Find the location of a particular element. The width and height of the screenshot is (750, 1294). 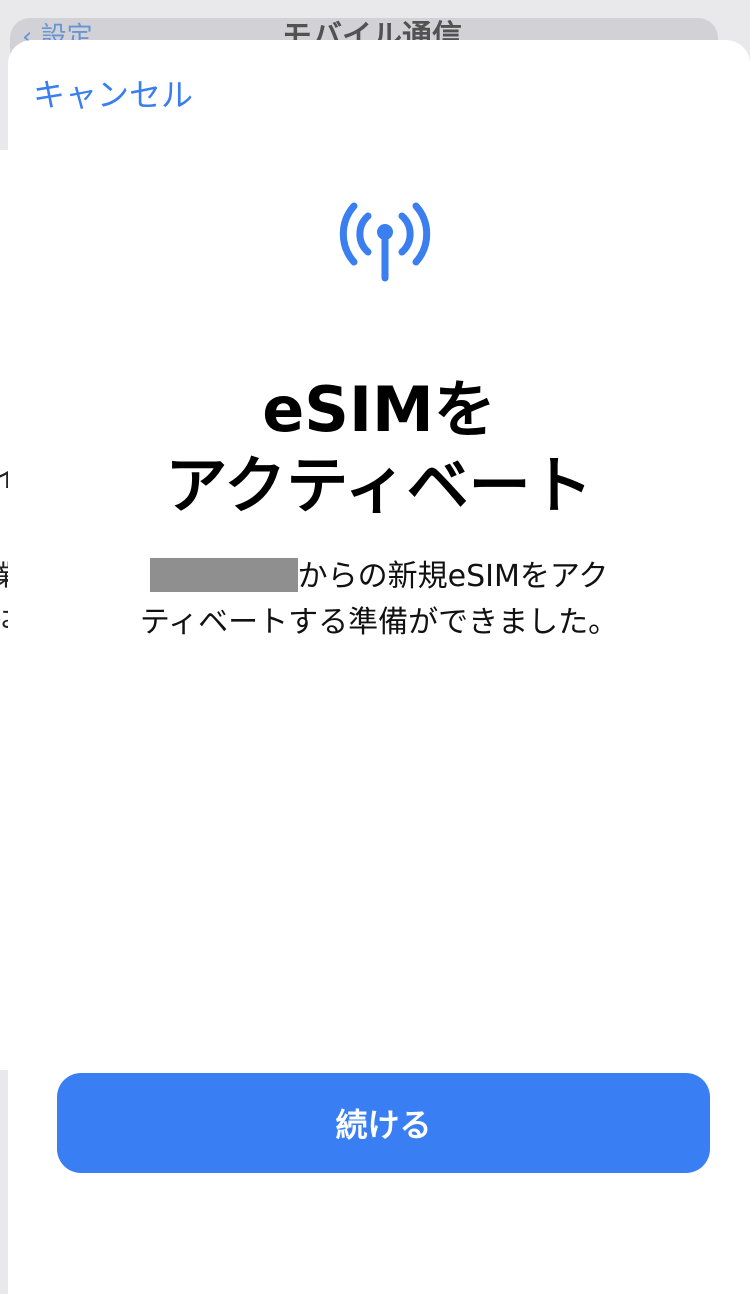

continue-button: 続ける is located at coordinates (383, 1123).